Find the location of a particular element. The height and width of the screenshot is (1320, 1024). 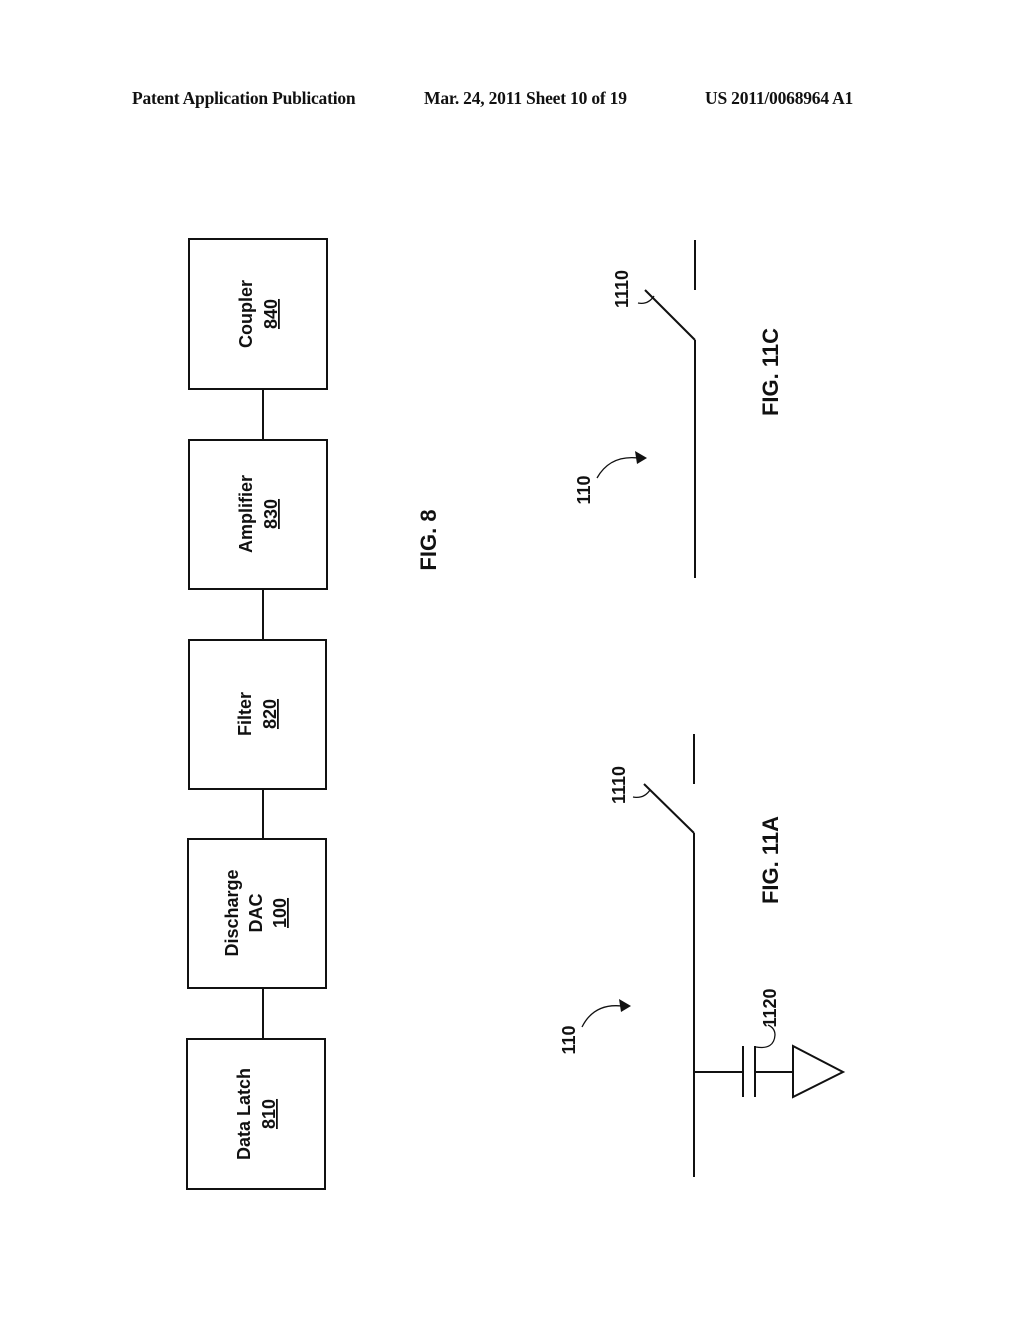

data-latch-label: Data Latch is located at coordinates (244, 1114).